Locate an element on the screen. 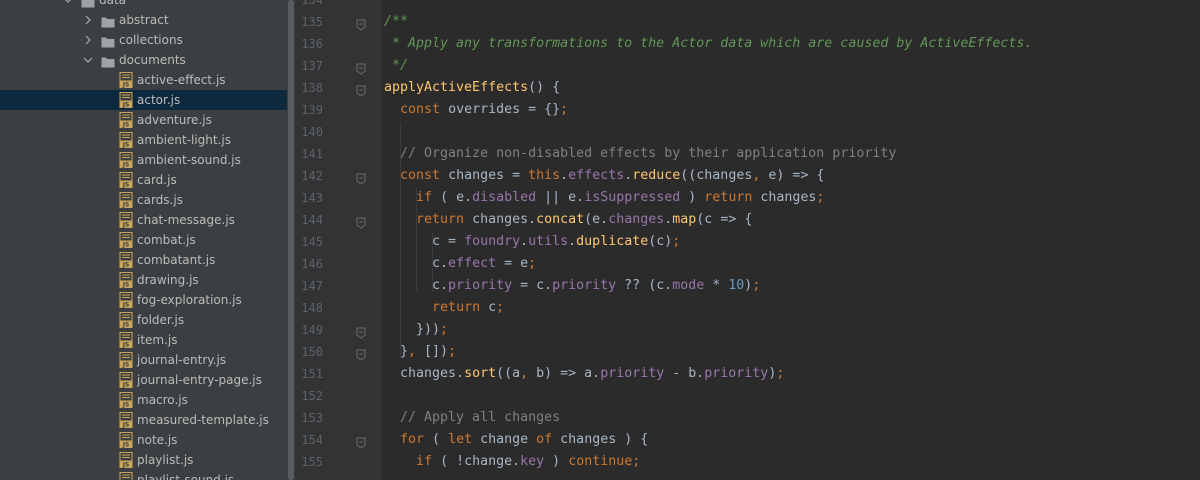  line-number: 152 is located at coordinates (312, 396).